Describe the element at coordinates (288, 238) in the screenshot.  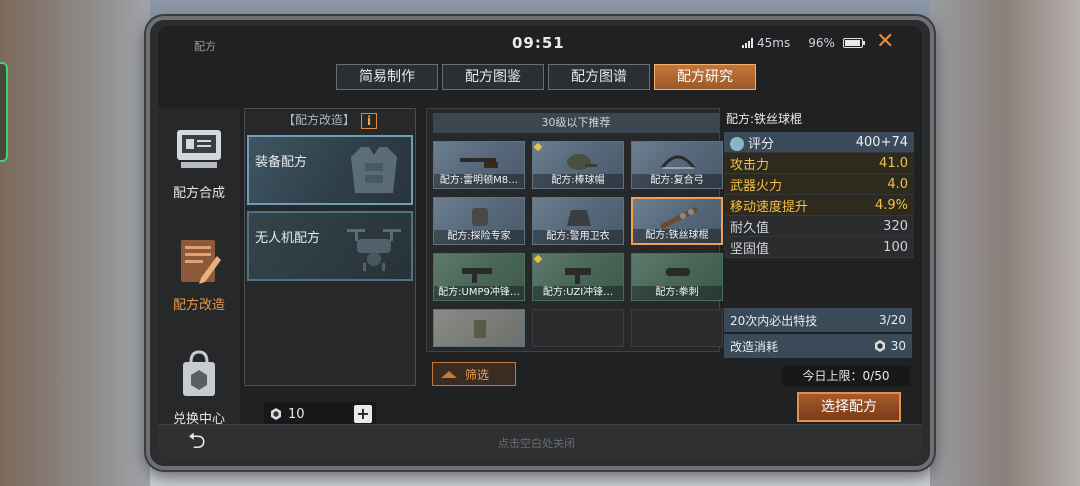
I see `recipe-card-label: 无人机配方` at that location.